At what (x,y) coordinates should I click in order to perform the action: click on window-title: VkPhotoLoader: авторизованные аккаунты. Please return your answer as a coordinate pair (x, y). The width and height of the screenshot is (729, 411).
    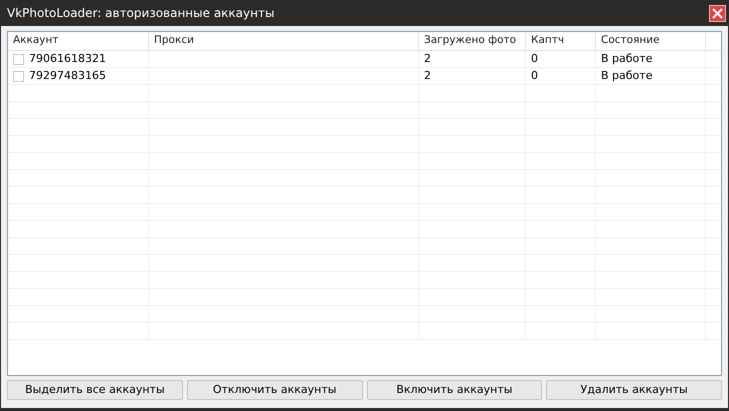
    Looking at the image, I should click on (140, 13).